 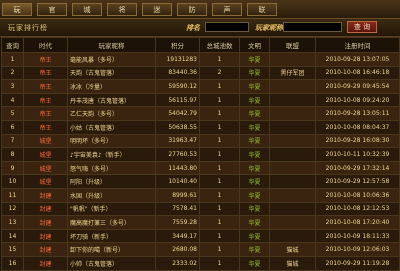 I want to click on table-row: 14 封建 坏刀骑（新手） 3449.17 1 华夏 2010-10-09 18:11:33, so click(x=200, y=236).